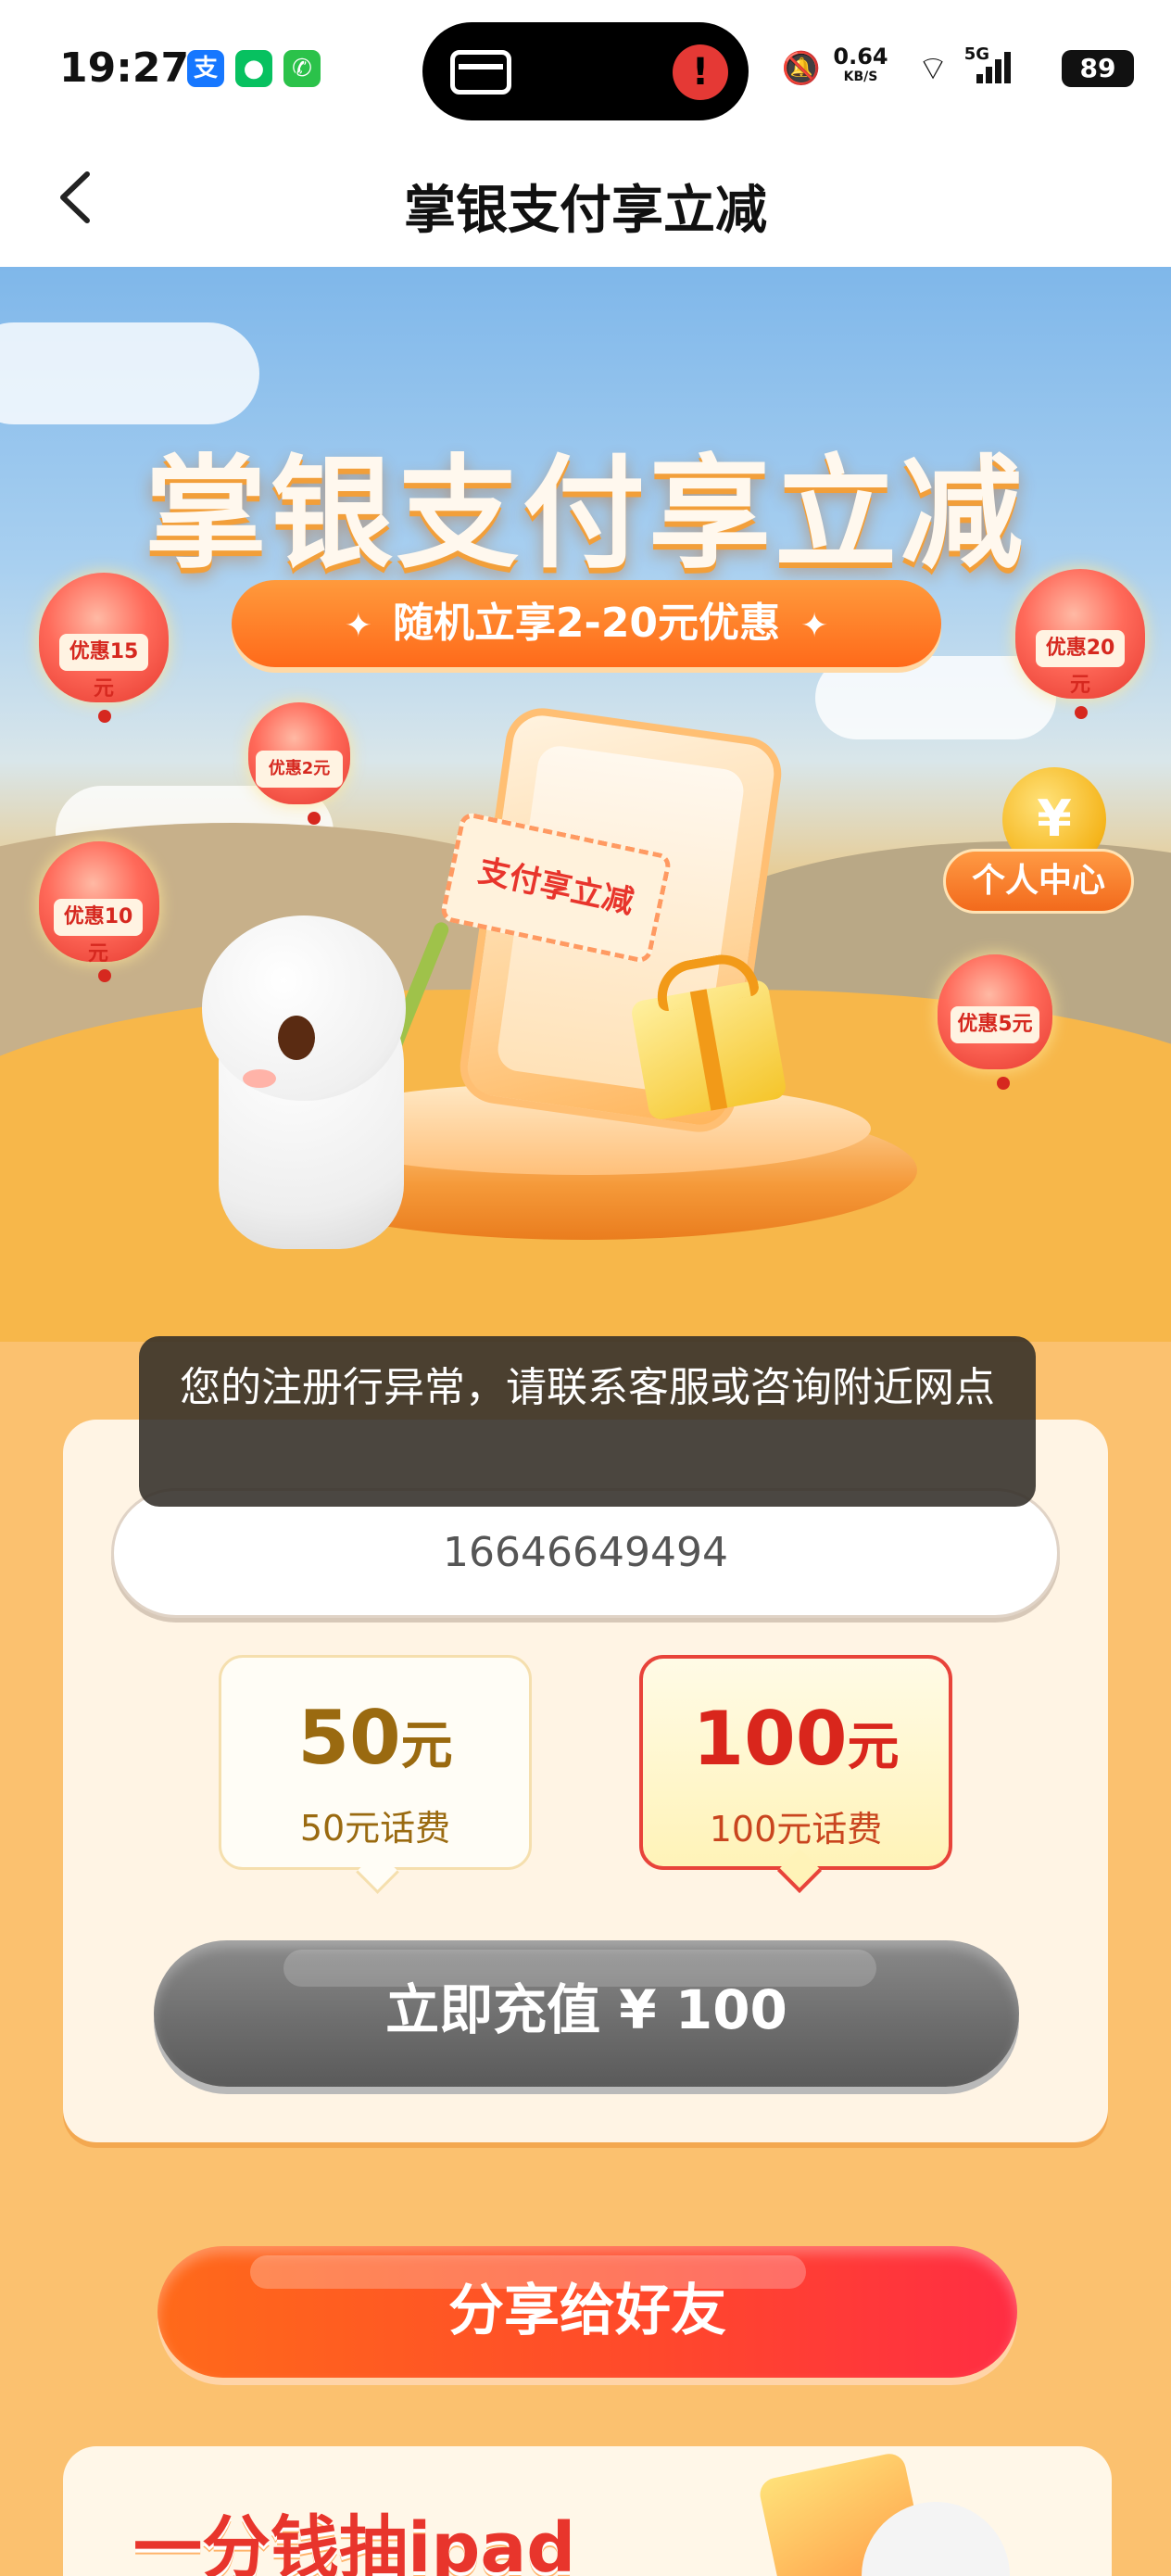 The height and width of the screenshot is (2576, 1171). I want to click on lantern-label: 优惠5元, so click(995, 1024).